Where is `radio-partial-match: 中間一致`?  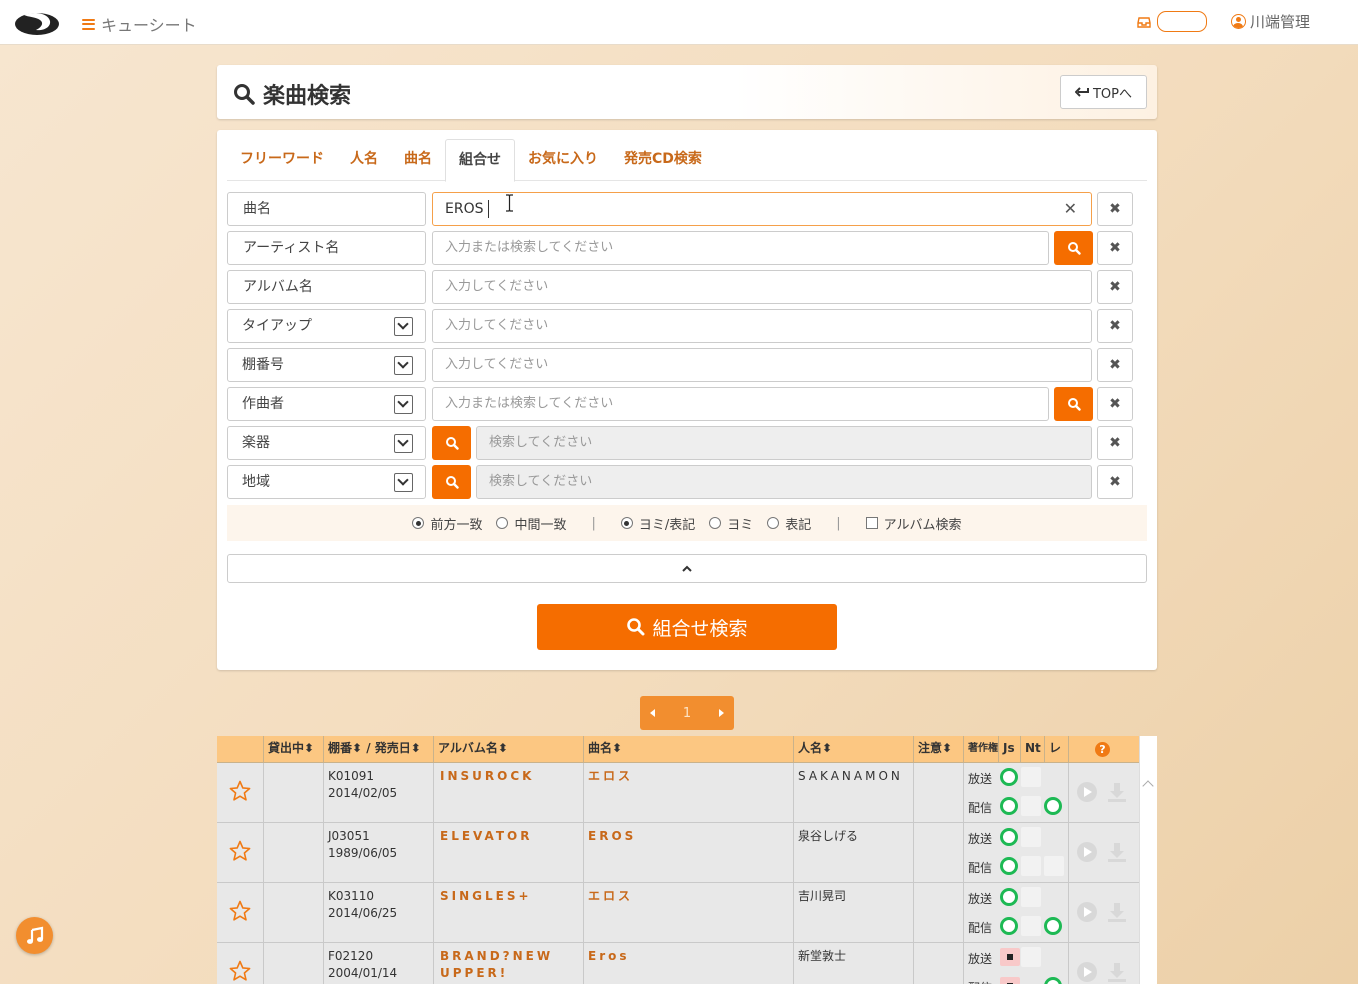
radio-partial-match: 中間一致 is located at coordinates (531, 523).